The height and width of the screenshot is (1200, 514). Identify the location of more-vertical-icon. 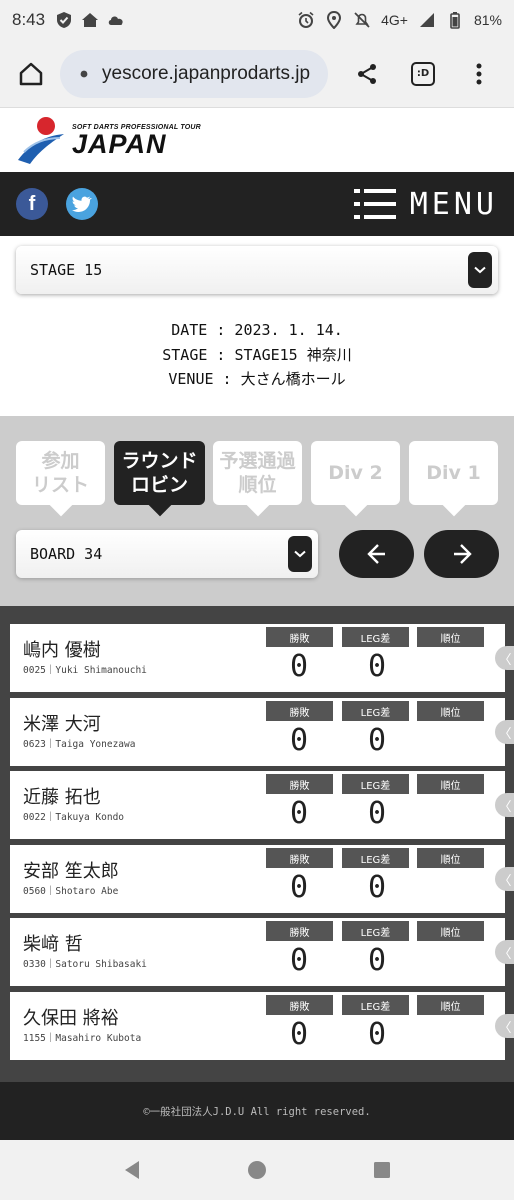
(479, 73).